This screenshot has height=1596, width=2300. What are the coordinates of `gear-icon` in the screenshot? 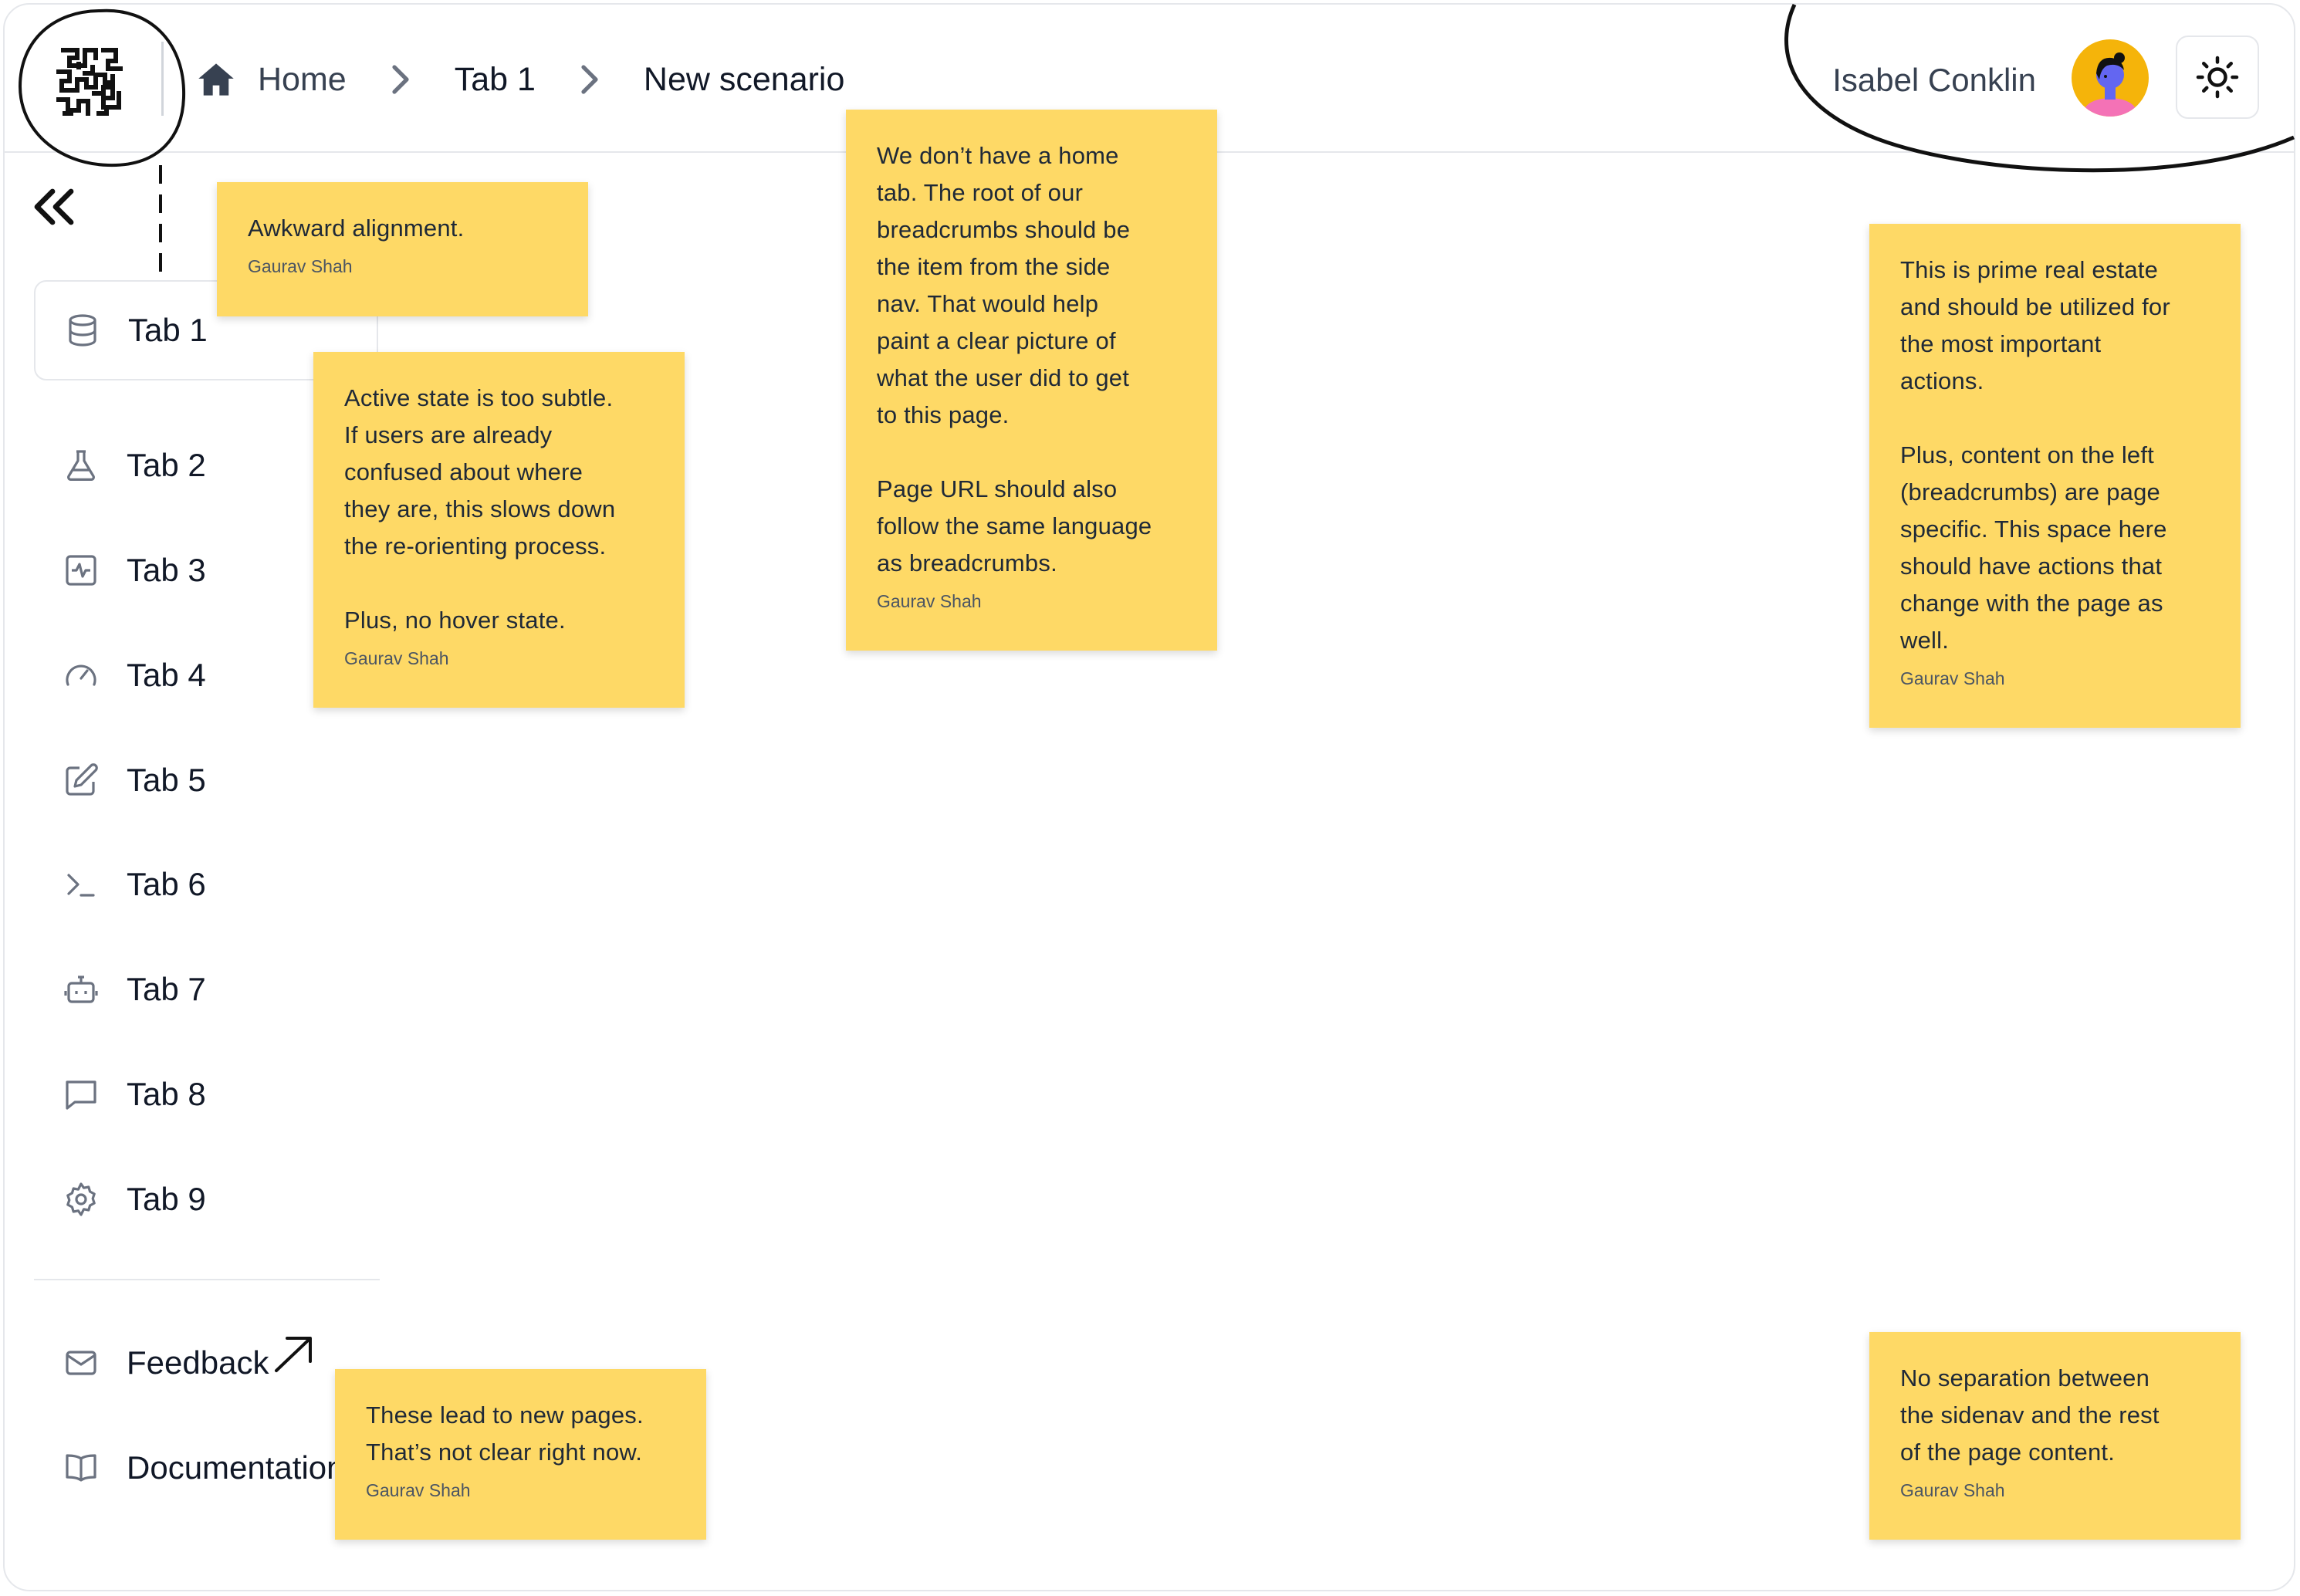 It's located at (81, 1199).